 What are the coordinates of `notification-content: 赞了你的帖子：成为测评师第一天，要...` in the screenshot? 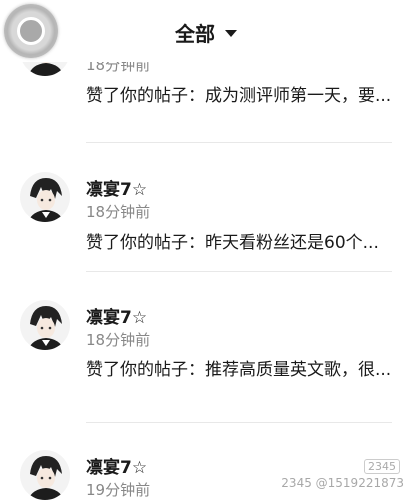 It's located at (239, 96).